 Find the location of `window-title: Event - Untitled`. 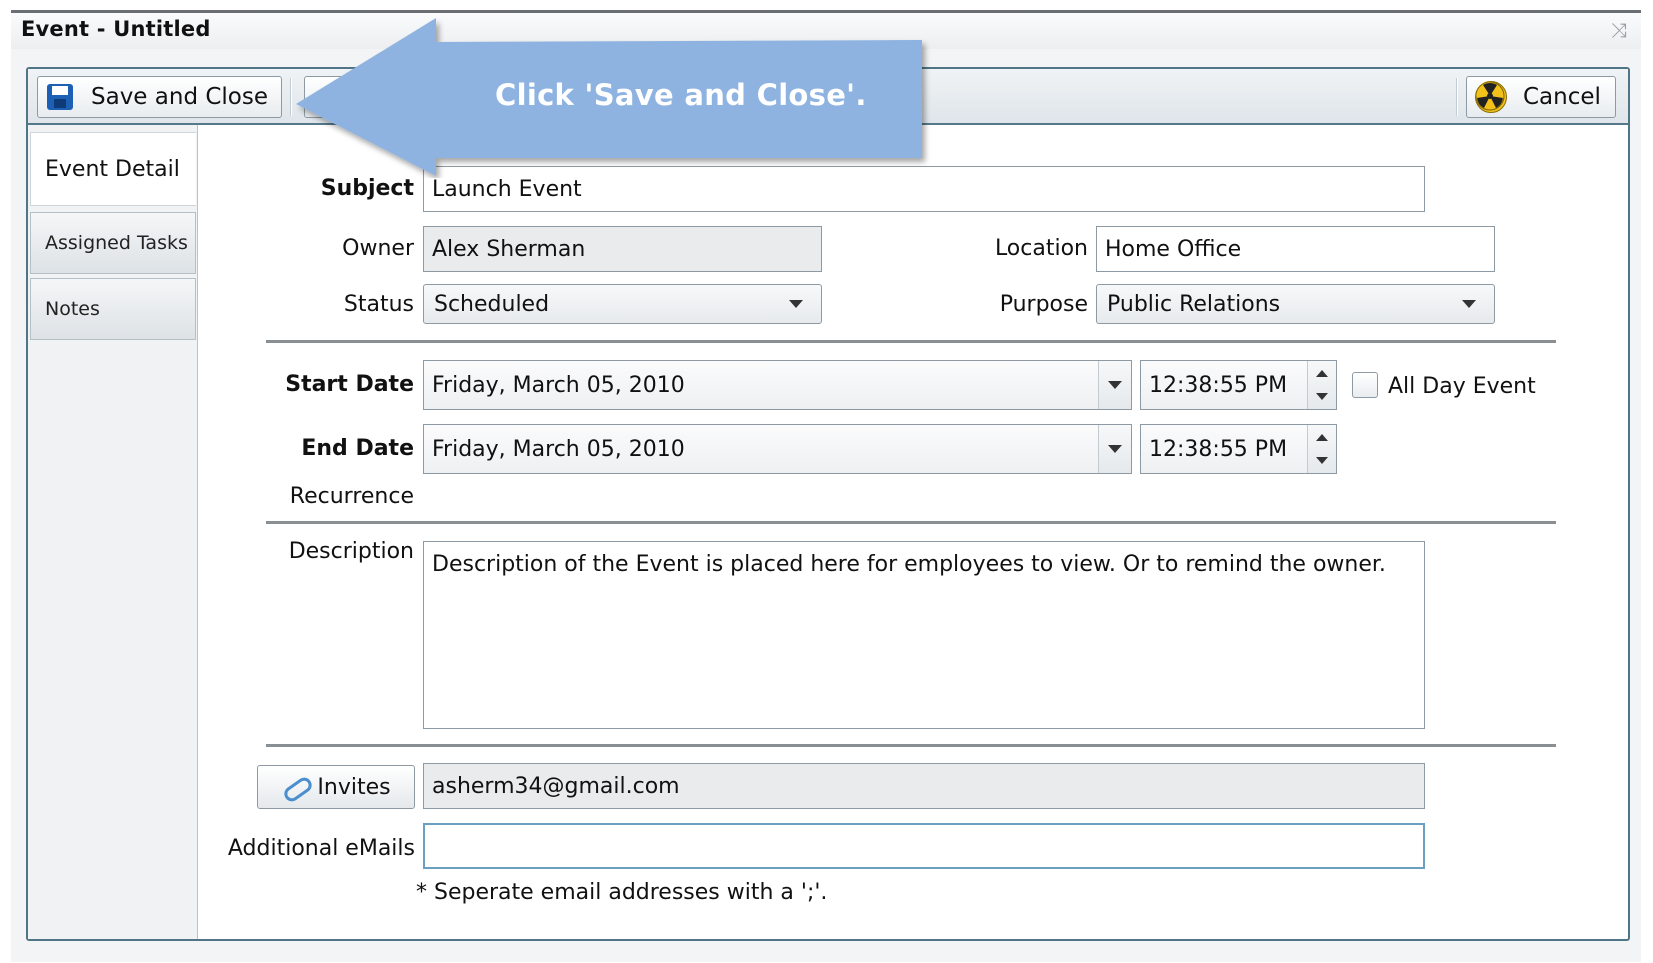

window-title: Event - Untitled is located at coordinates (116, 29).